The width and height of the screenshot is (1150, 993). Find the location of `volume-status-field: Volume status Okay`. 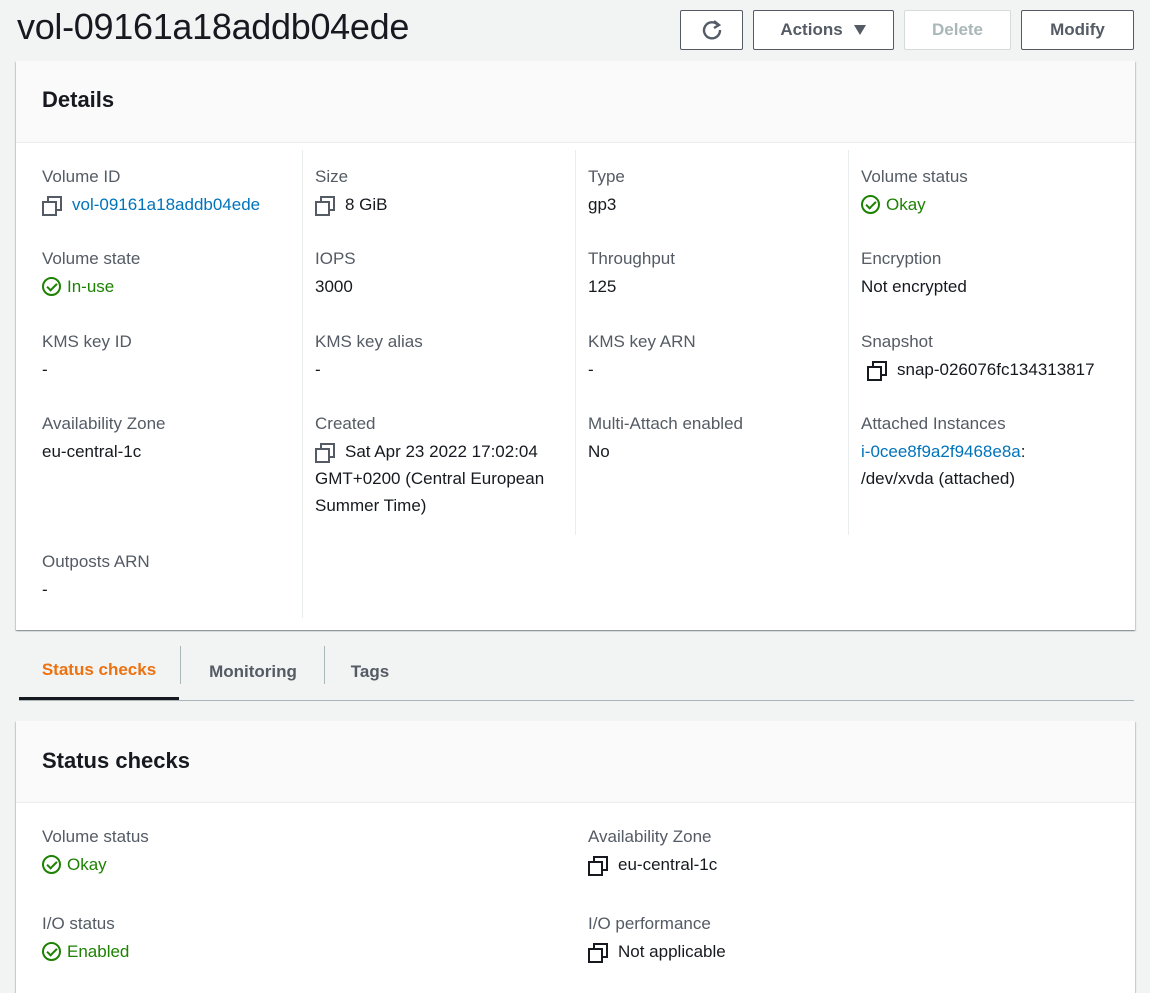

volume-status-field: Volume status Okay is located at coordinates (986, 192).